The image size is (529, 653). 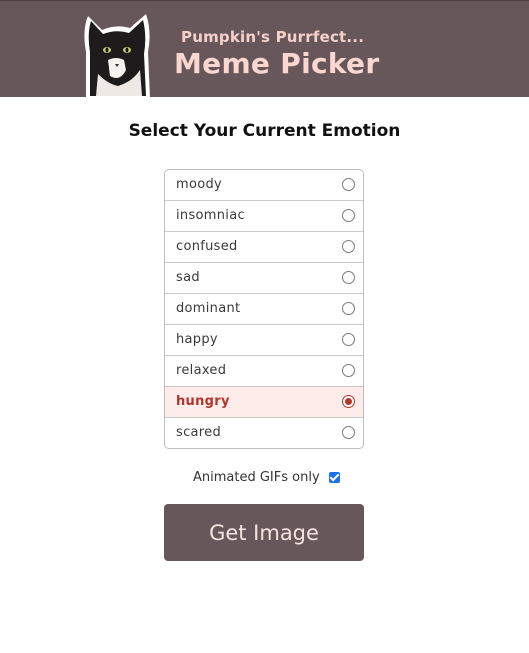 I want to click on emotion-label: dominant, so click(x=208, y=308).